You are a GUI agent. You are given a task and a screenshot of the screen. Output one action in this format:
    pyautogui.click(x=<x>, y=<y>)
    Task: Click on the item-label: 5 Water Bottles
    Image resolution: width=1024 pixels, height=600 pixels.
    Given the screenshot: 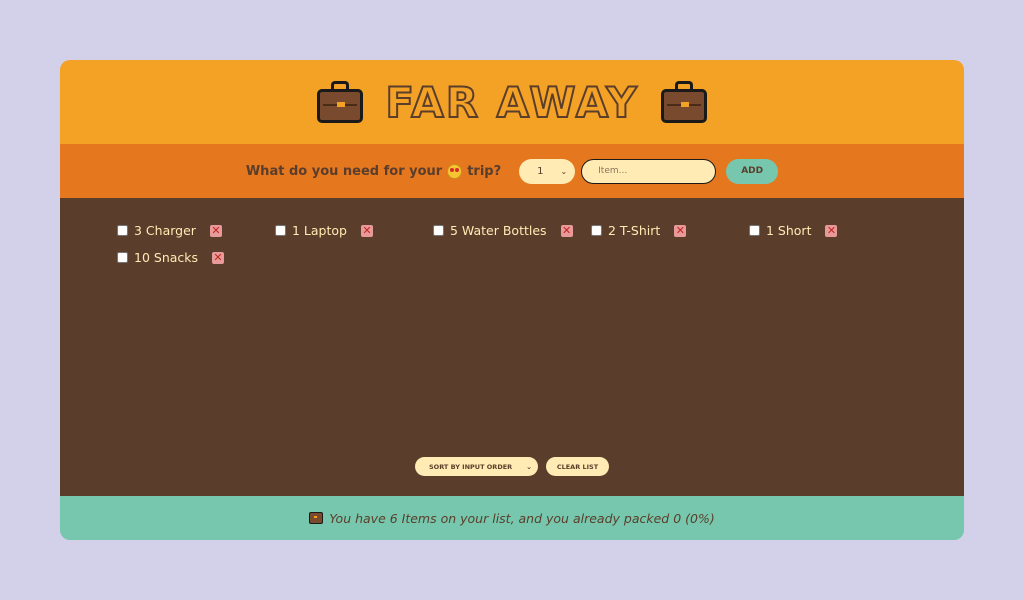 What is the action you would take?
    pyautogui.click(x=498, y=230)
    